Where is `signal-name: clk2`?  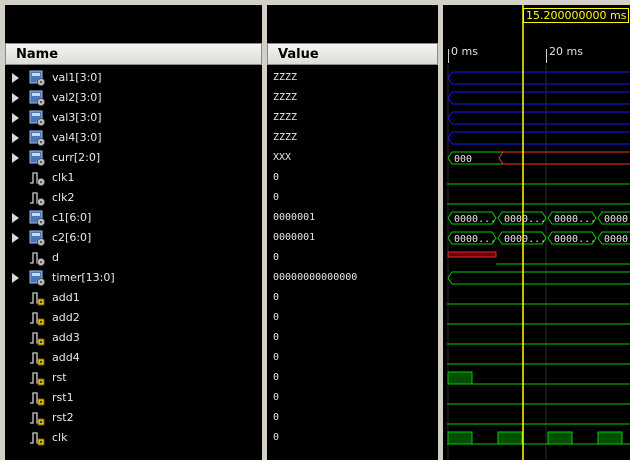
signal-name: clk2 is located at coordinates (63, 197).